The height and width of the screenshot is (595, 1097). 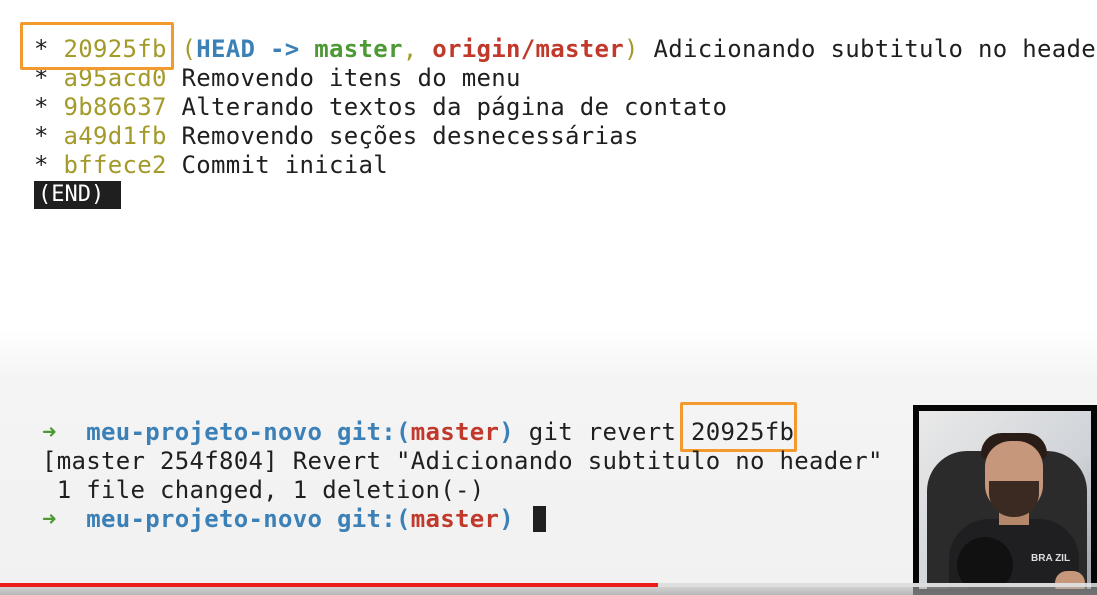 I want to click on ref-arrow: ->, so click(x=285, y=49).